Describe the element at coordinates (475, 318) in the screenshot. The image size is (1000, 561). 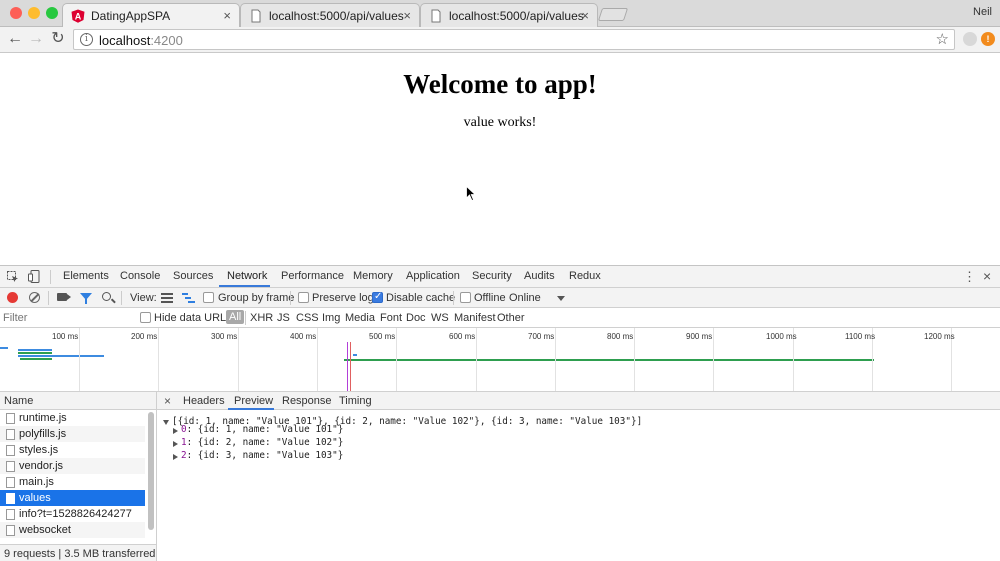
I see `filter-manifest: Manifest` at that location.